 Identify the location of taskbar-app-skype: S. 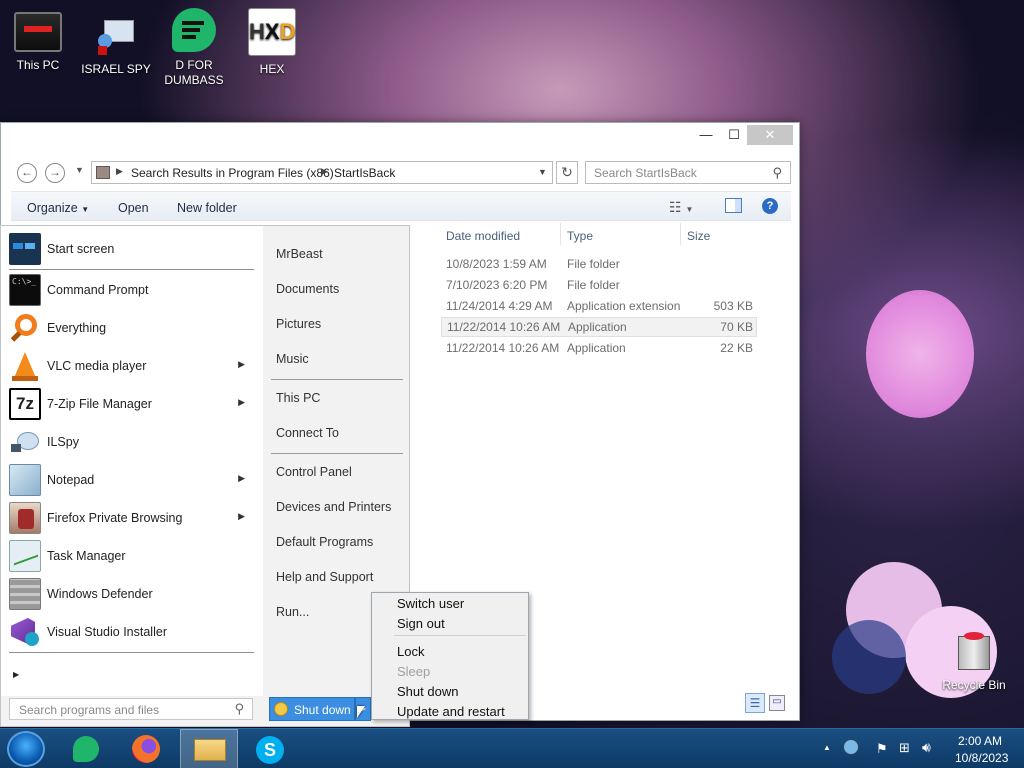
(271, 748).